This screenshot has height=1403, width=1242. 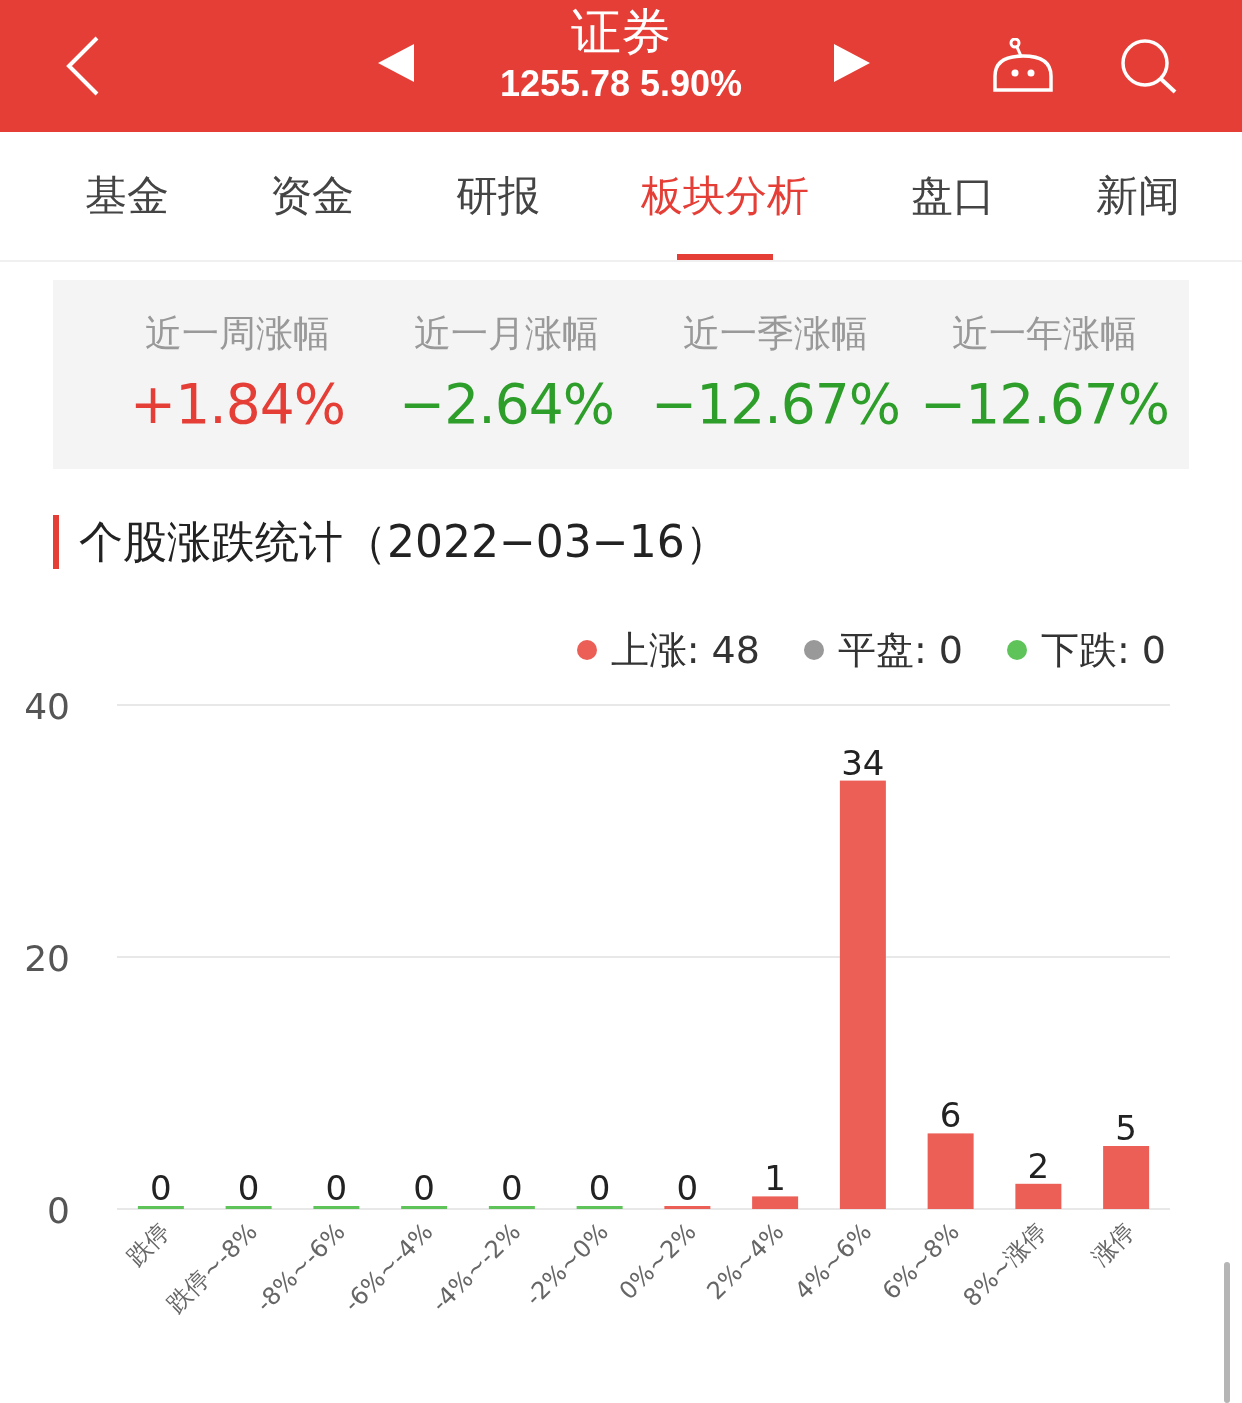 What do you see at coordinates (58, 1210) in the screenshot?
I see `y-axis-label: 0` at bounding box center [58, 1210].